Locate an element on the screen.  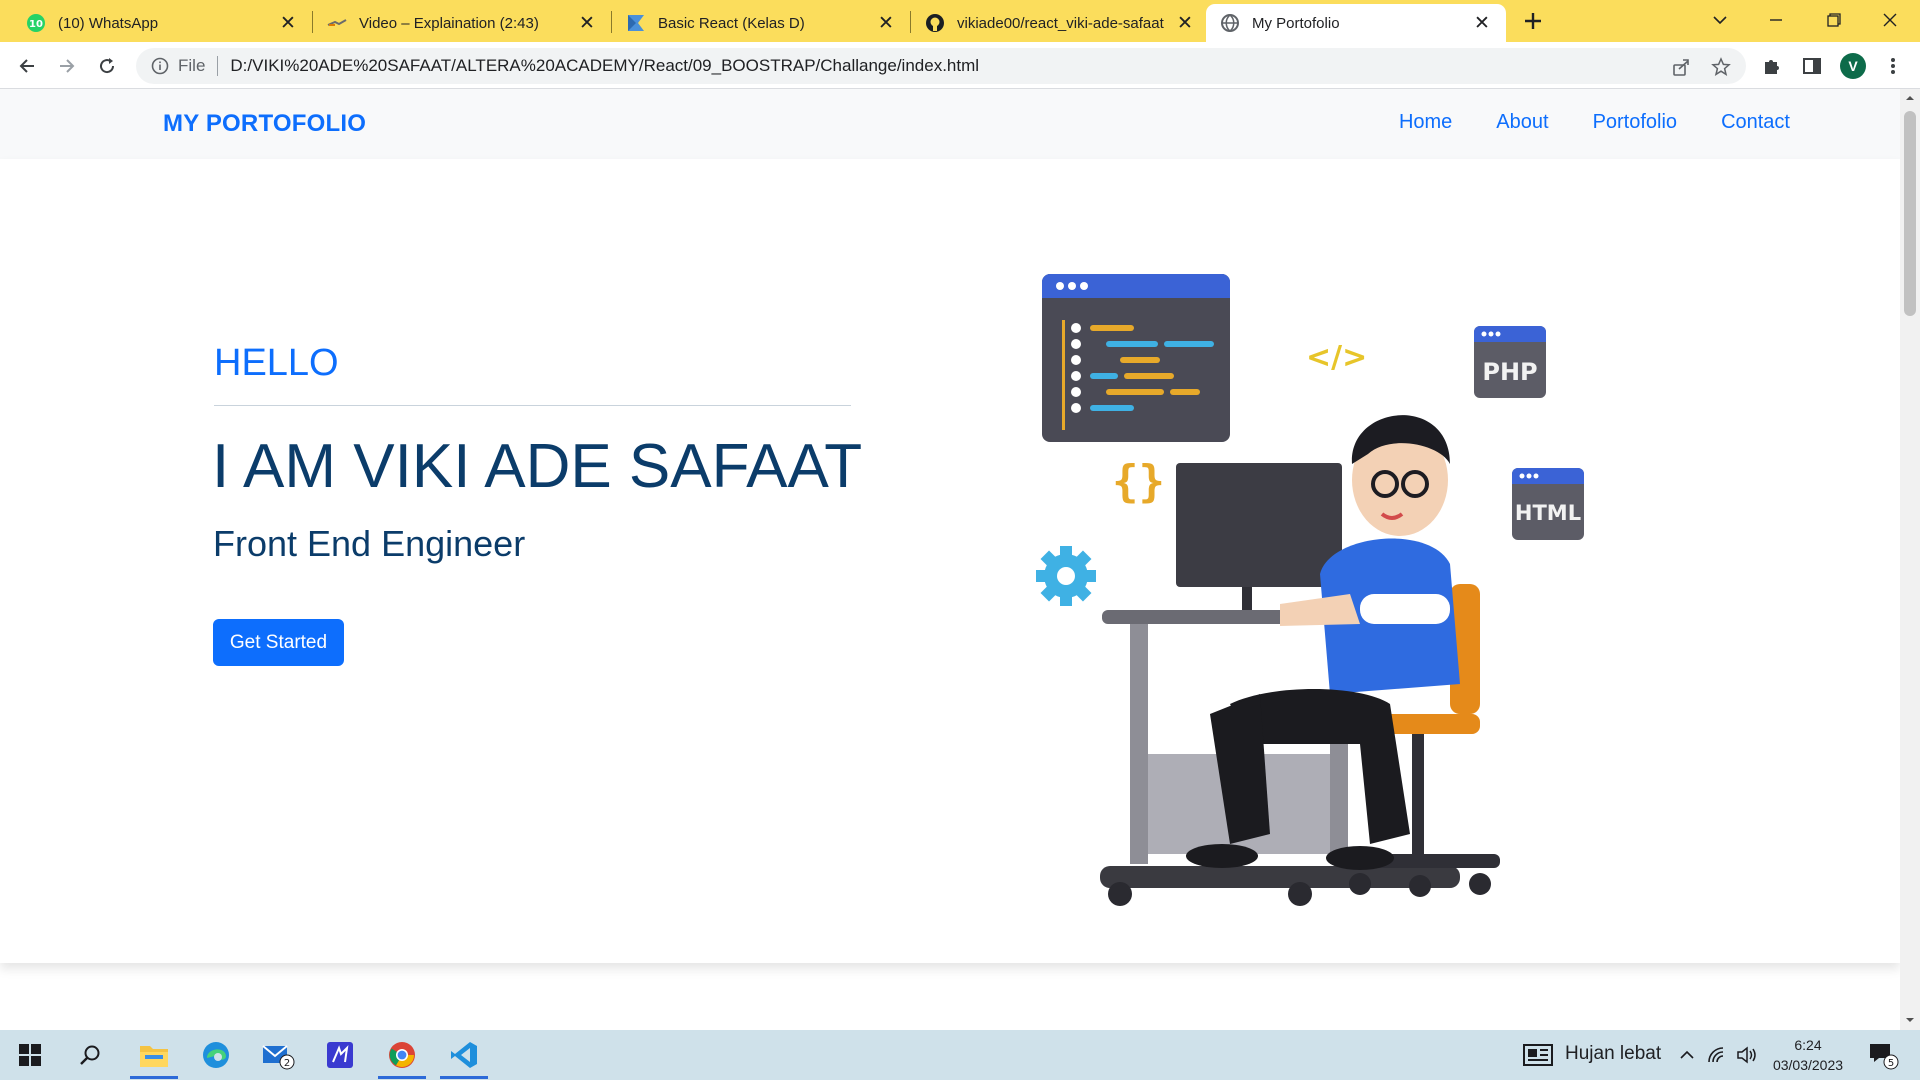
whatsapp-icon: 10 is located at coordinates (36, 23).